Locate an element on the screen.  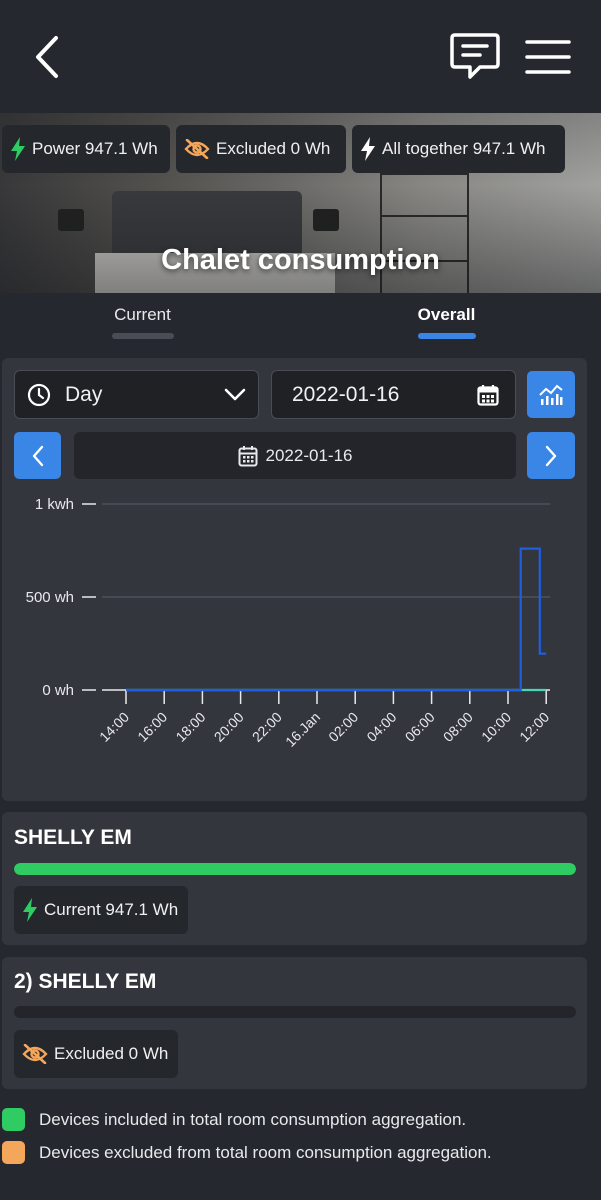
device-excluded-label: Excluded 0 Wh is located at coordinates (111, 1053).